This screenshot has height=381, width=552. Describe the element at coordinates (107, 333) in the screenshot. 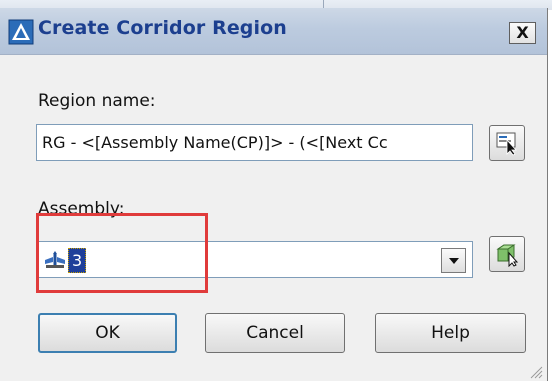

I see `ok-button: OK` at that location.